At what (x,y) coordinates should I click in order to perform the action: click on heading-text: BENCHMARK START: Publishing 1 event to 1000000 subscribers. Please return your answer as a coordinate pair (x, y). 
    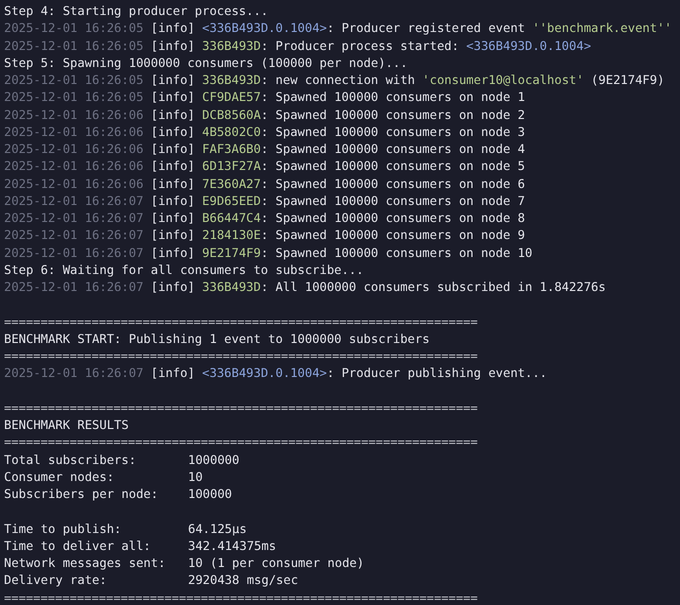
    Looking at the image, I should click on (217, 339).